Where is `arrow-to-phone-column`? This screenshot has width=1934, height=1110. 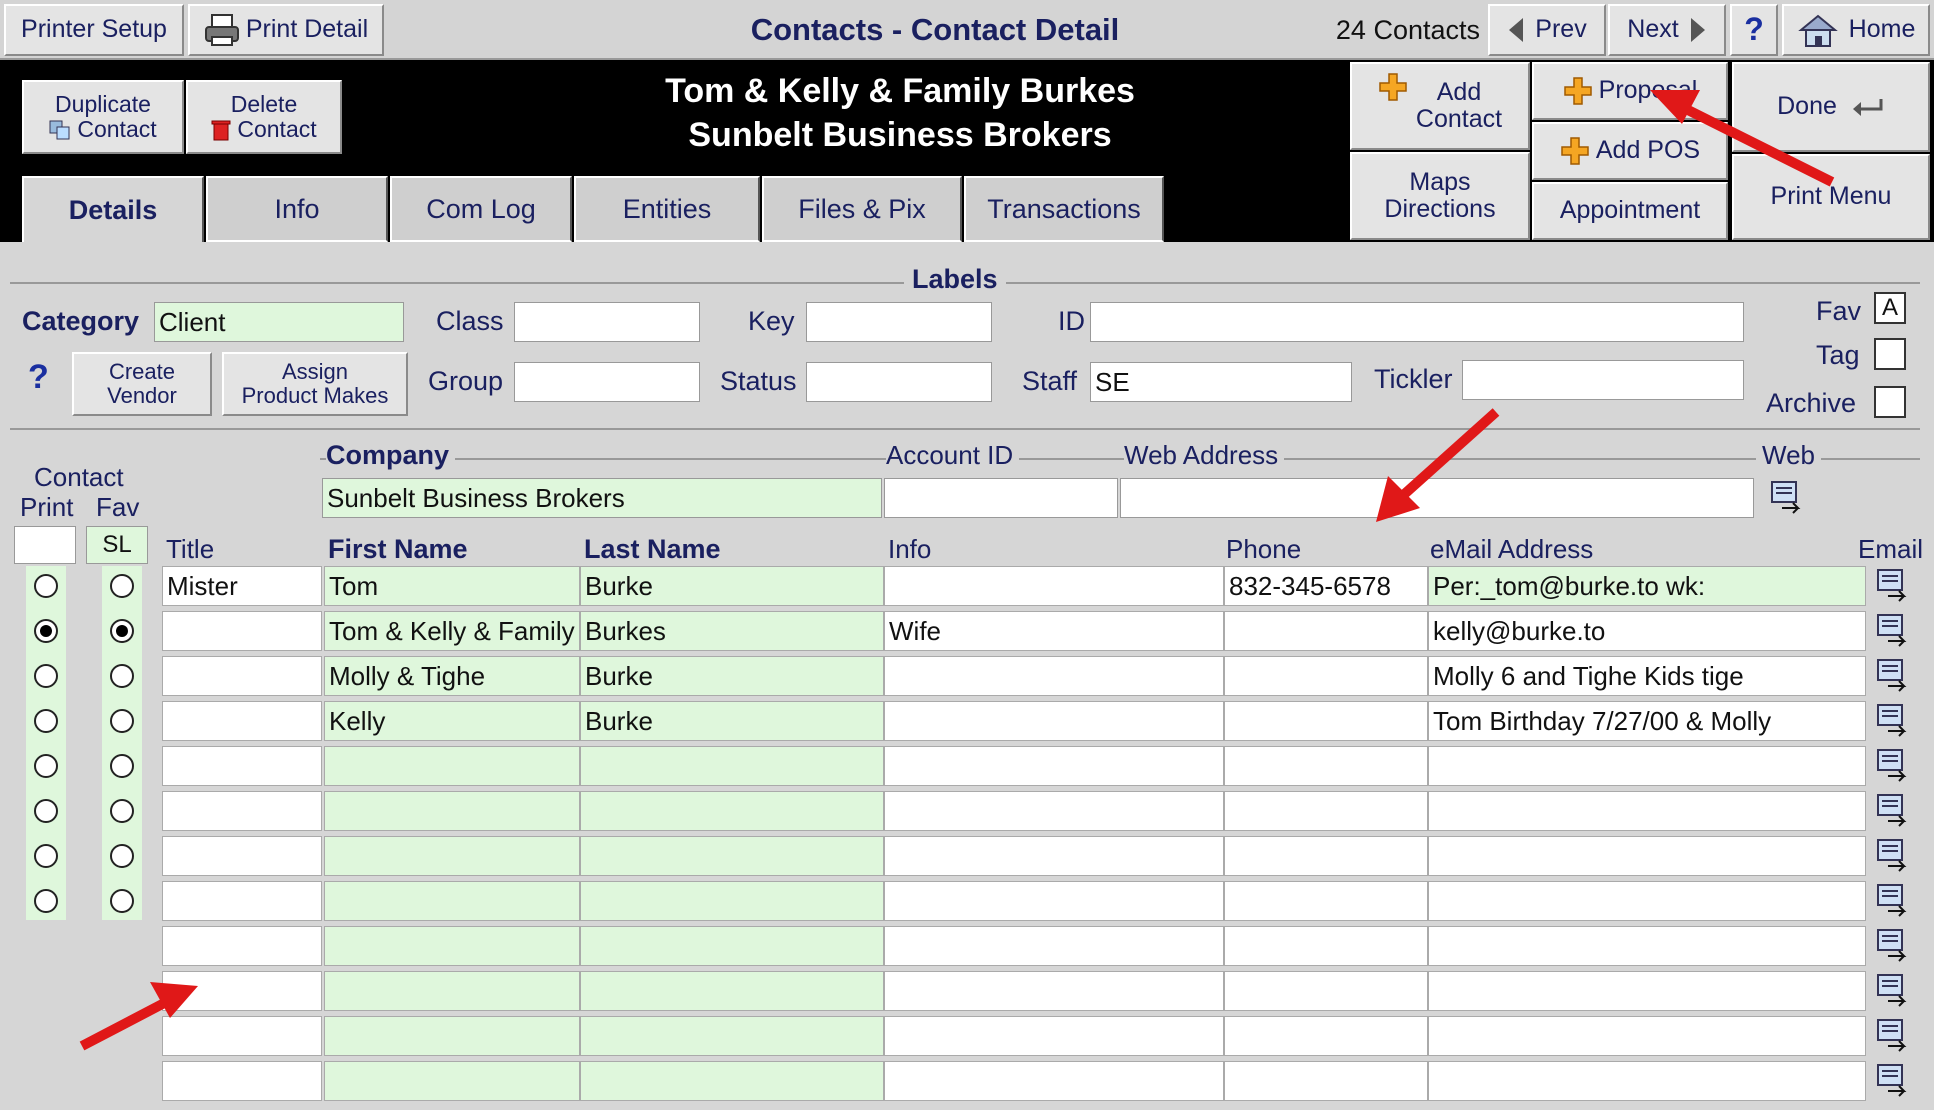 arrow-to-phone-column is located at coordinates (1438, 465).